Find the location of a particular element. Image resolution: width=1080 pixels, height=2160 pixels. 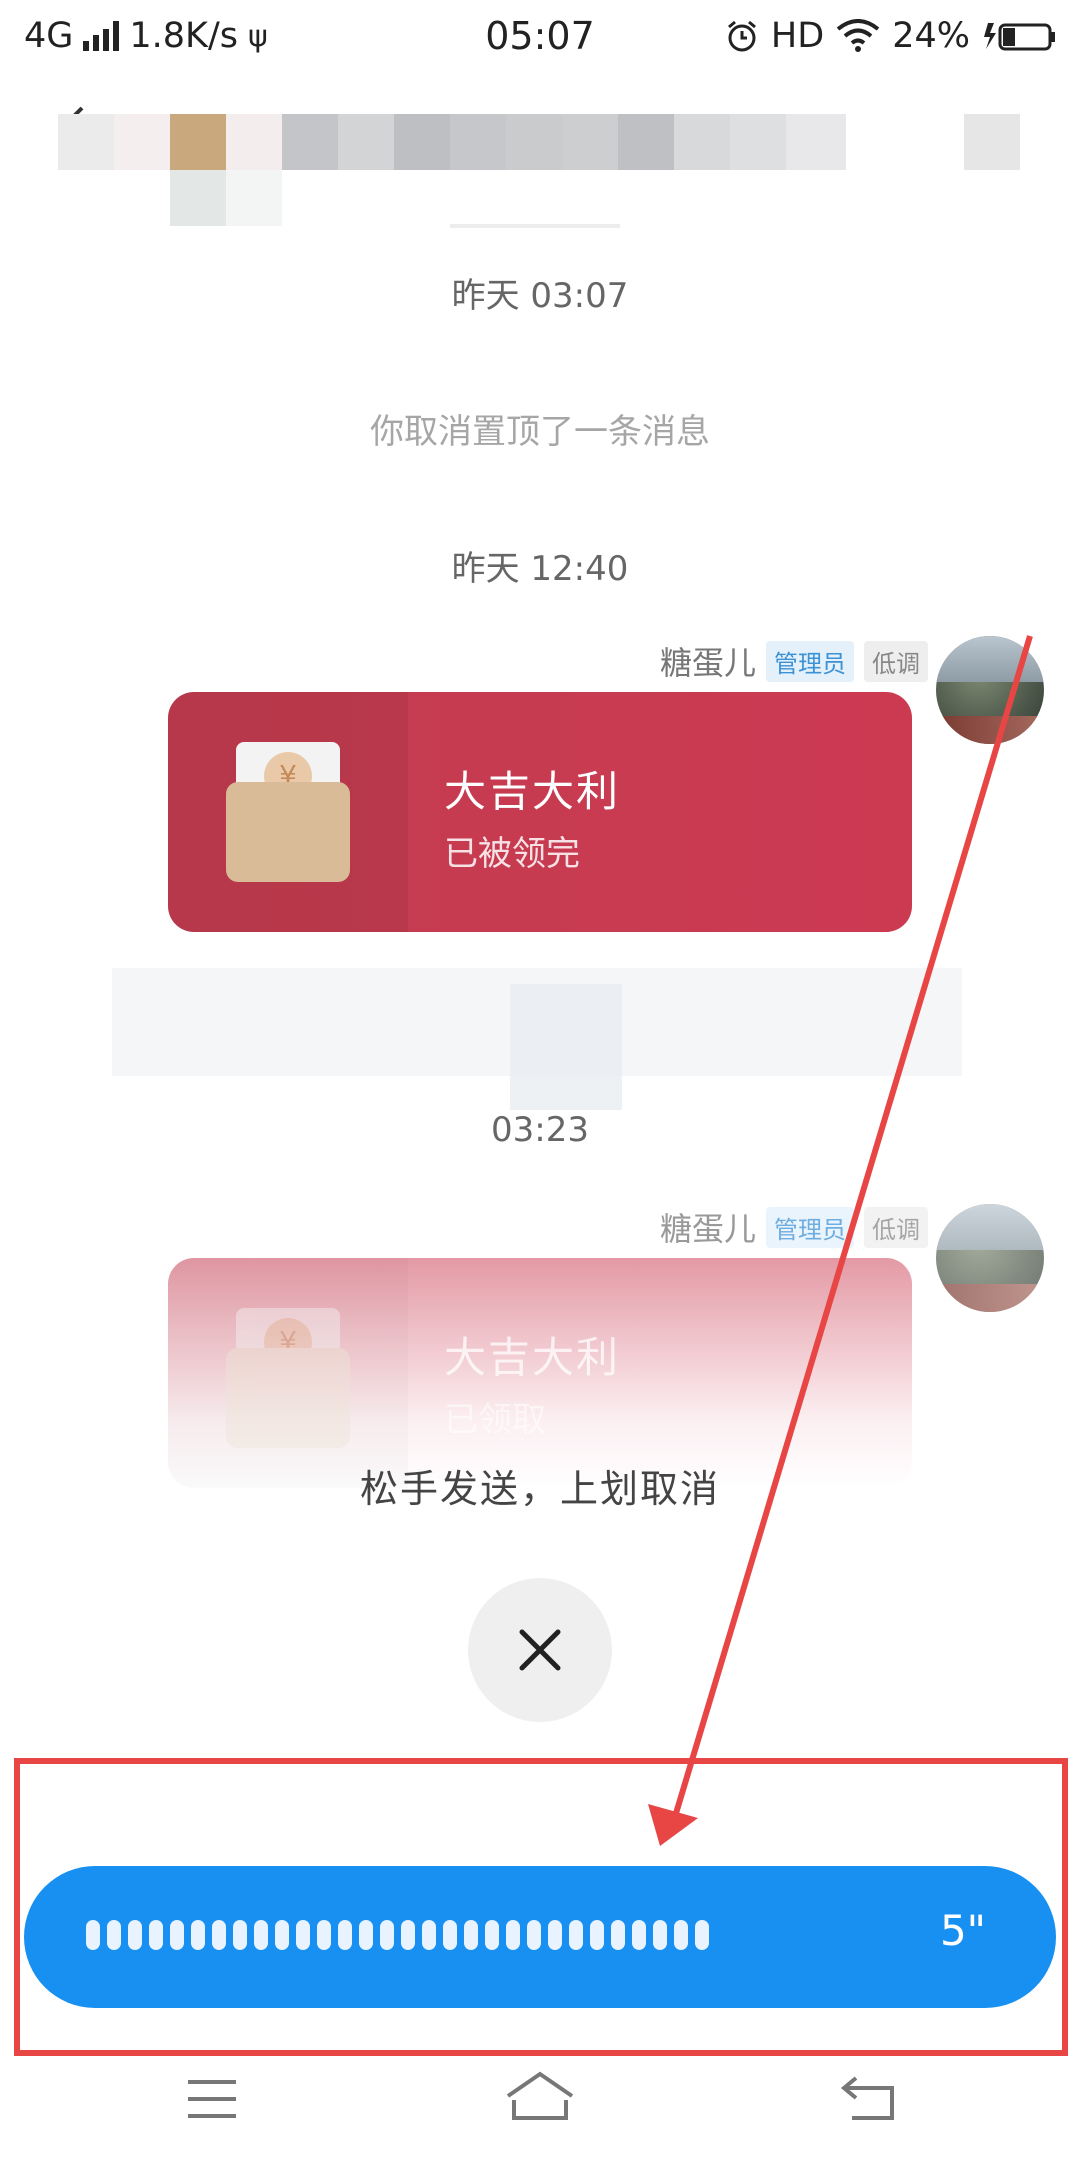

back-icon is located at coordinates (869, 2098).